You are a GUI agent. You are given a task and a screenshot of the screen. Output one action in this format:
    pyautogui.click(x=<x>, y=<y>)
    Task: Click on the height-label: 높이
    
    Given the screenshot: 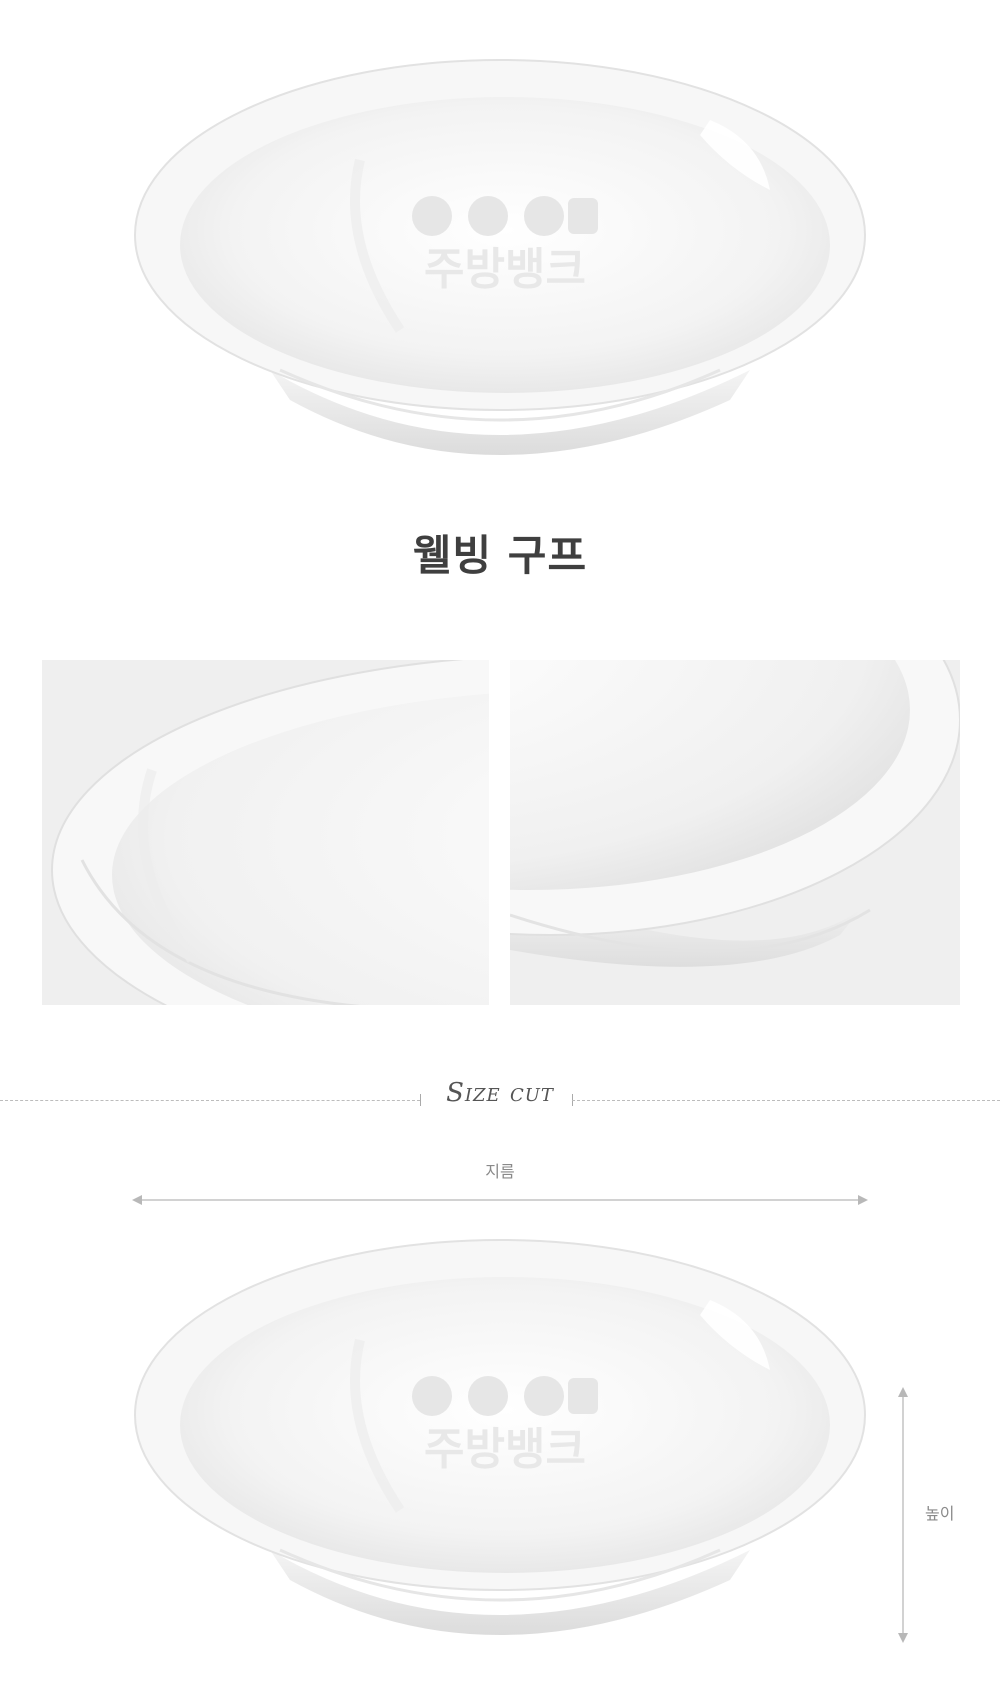 What is the action you would take?
    pyautogui.click(x=940, y=1513)
    